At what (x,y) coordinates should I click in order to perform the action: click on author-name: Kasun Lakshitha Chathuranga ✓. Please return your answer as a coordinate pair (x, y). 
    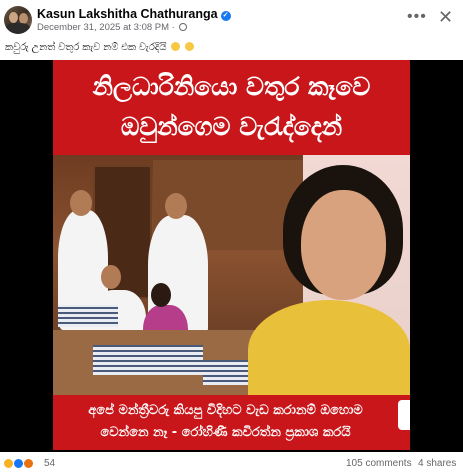
    Looking at the image, I should click on (134, 14).